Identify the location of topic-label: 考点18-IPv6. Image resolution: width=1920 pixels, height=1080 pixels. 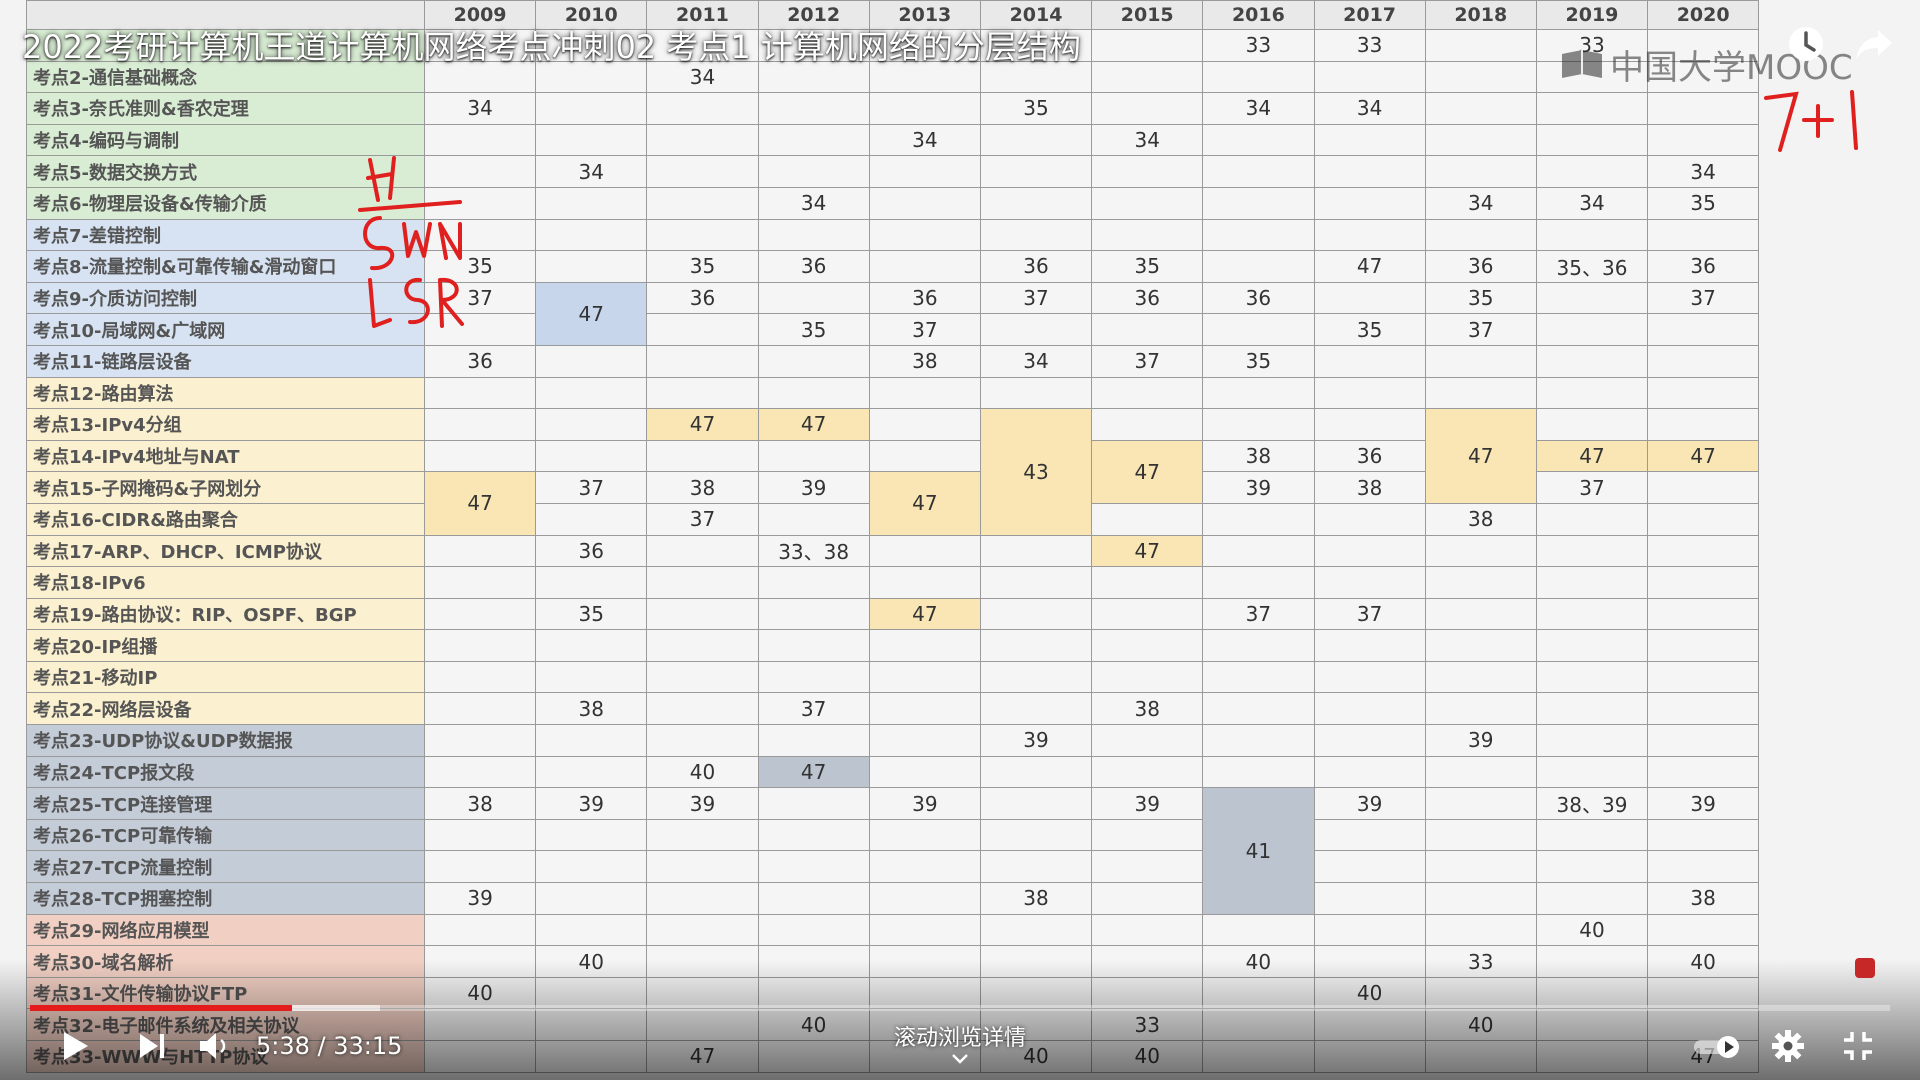
(225, 582).